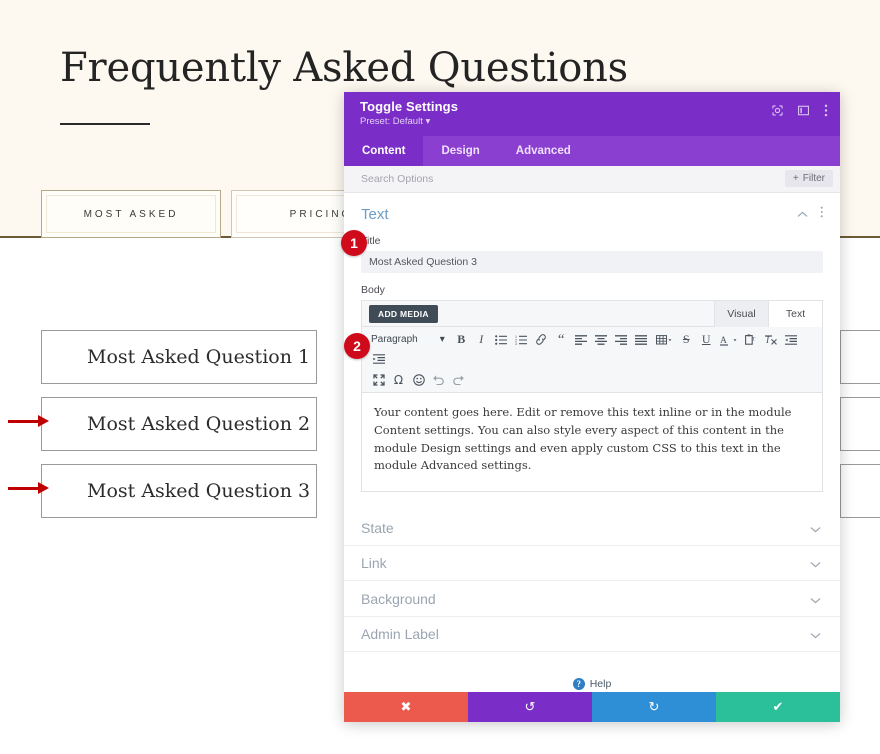  I want to click on plus-icon: +, so click(795, 178).